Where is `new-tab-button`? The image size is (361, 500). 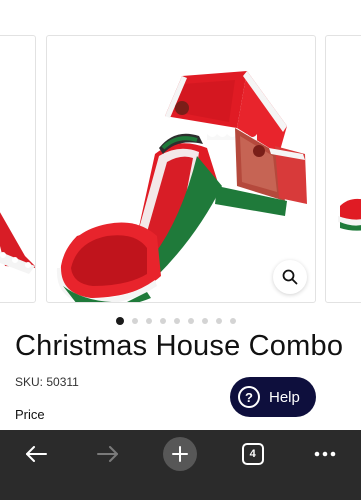
new-tab-button is located at coordinates (180, 454).